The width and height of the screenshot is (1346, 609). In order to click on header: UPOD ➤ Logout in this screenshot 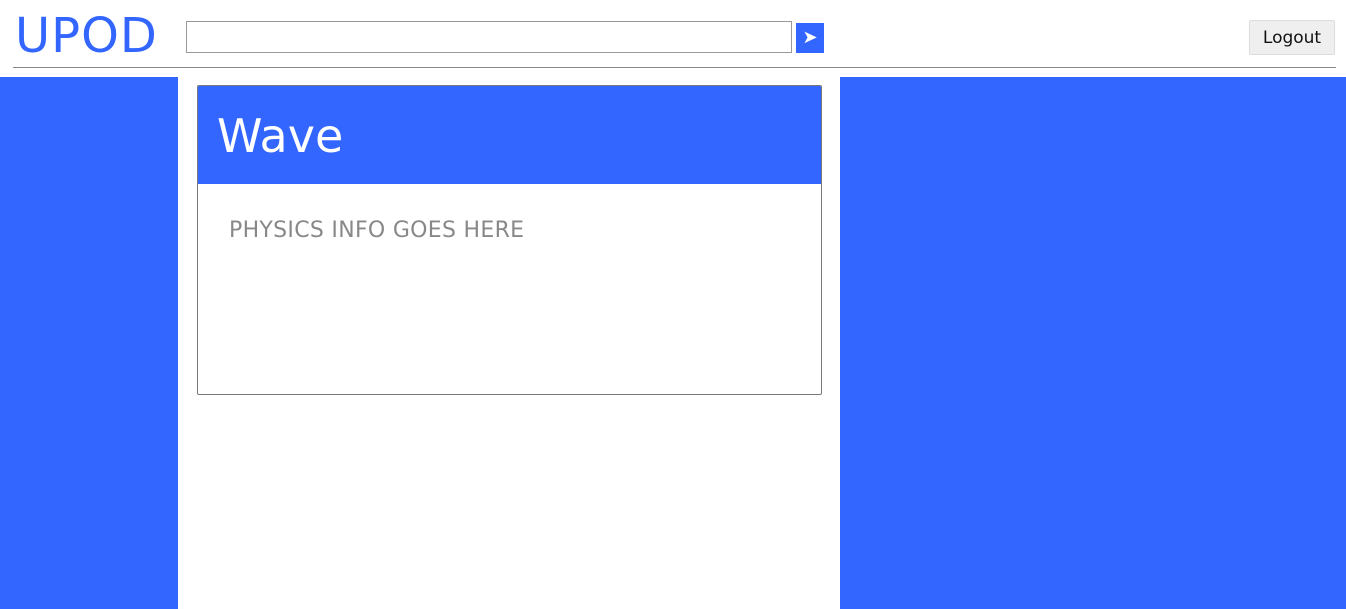, I will do `click(673, 34)`.